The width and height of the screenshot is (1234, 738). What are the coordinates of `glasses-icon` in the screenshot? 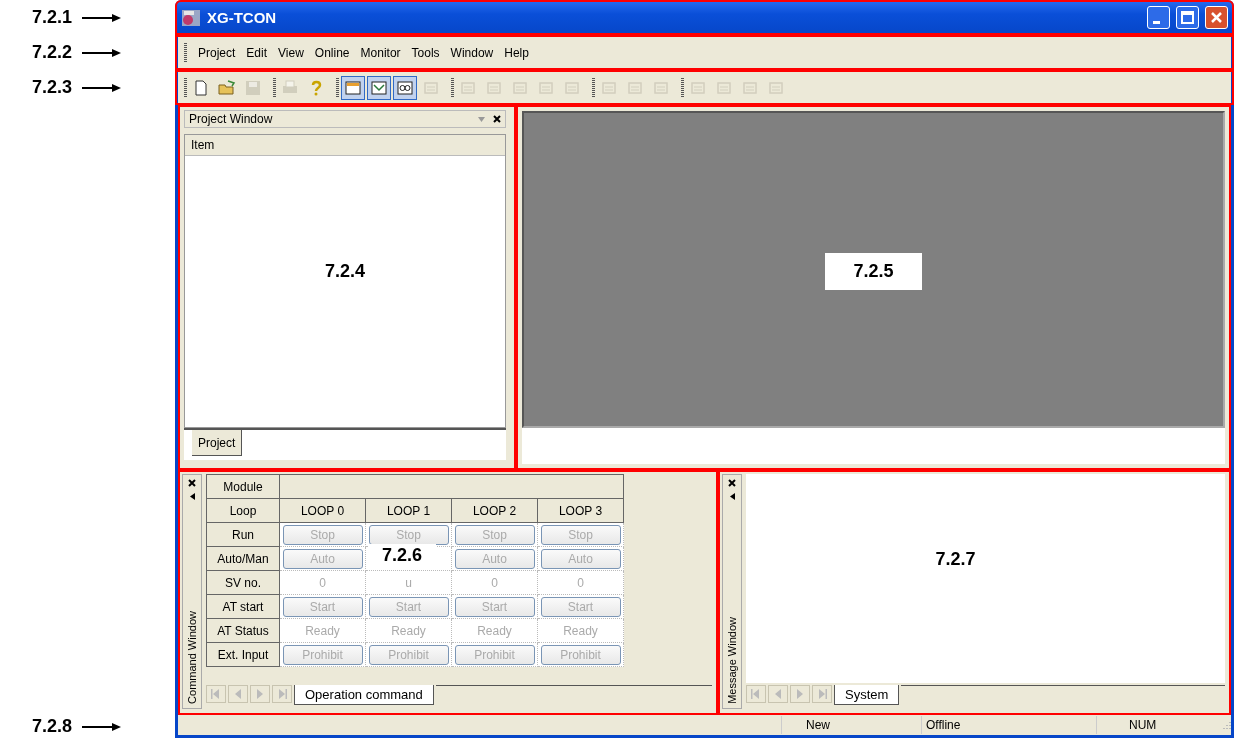 It's located at (405, 87).